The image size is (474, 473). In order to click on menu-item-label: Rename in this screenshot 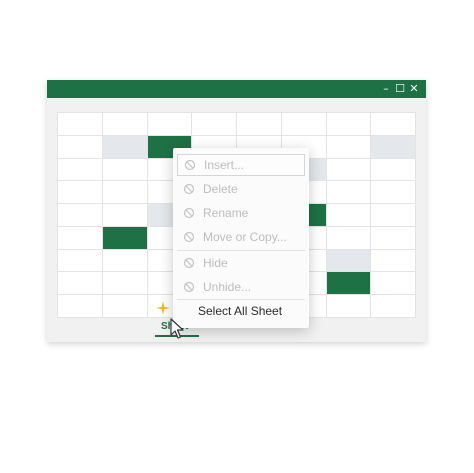, I will do `click(226, 213)`.